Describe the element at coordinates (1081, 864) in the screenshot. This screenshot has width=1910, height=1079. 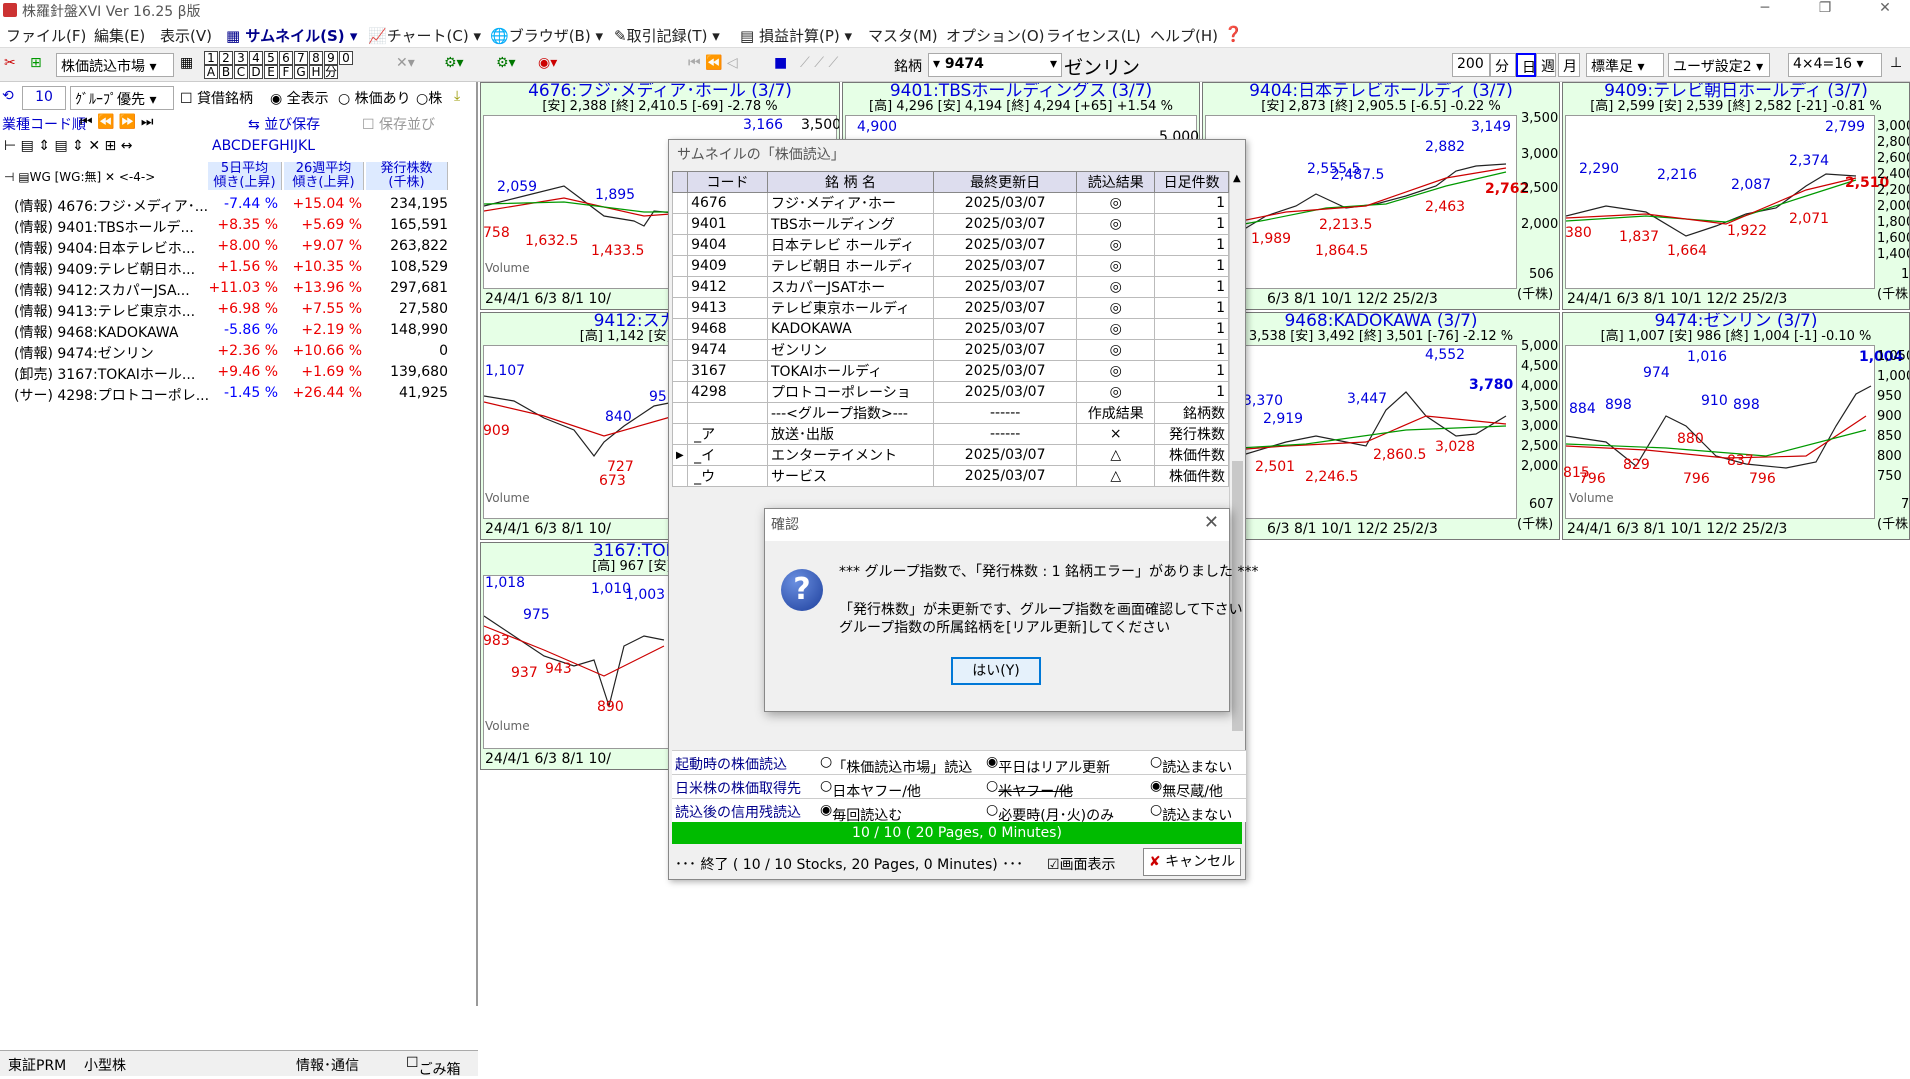
I see `screen-show-checkbox: ☑画面表示` at that location.